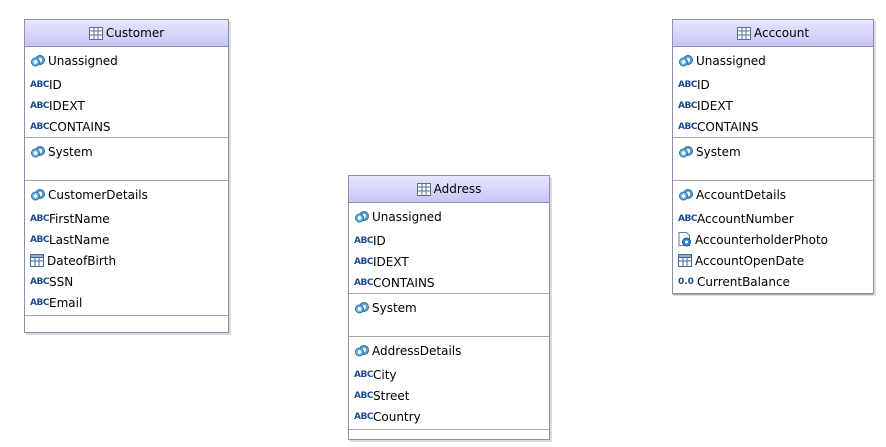 This screenshot has height=447, width=886. What do you see at coordinates (686, 239) in the screenshot?
I see `image-icon` at bounding box center [686, 239].